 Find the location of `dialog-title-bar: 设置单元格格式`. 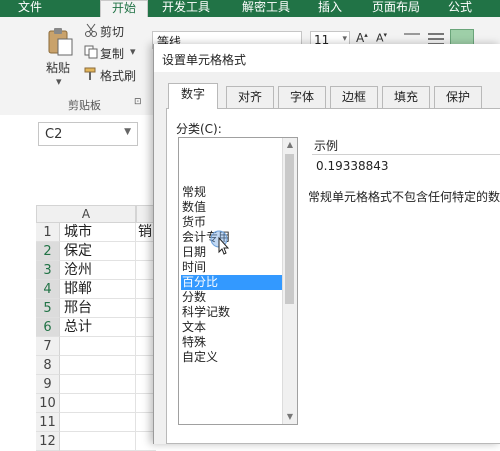

dialog-title-bar: 设置单元格格式 is located at coordinates (327, 58).